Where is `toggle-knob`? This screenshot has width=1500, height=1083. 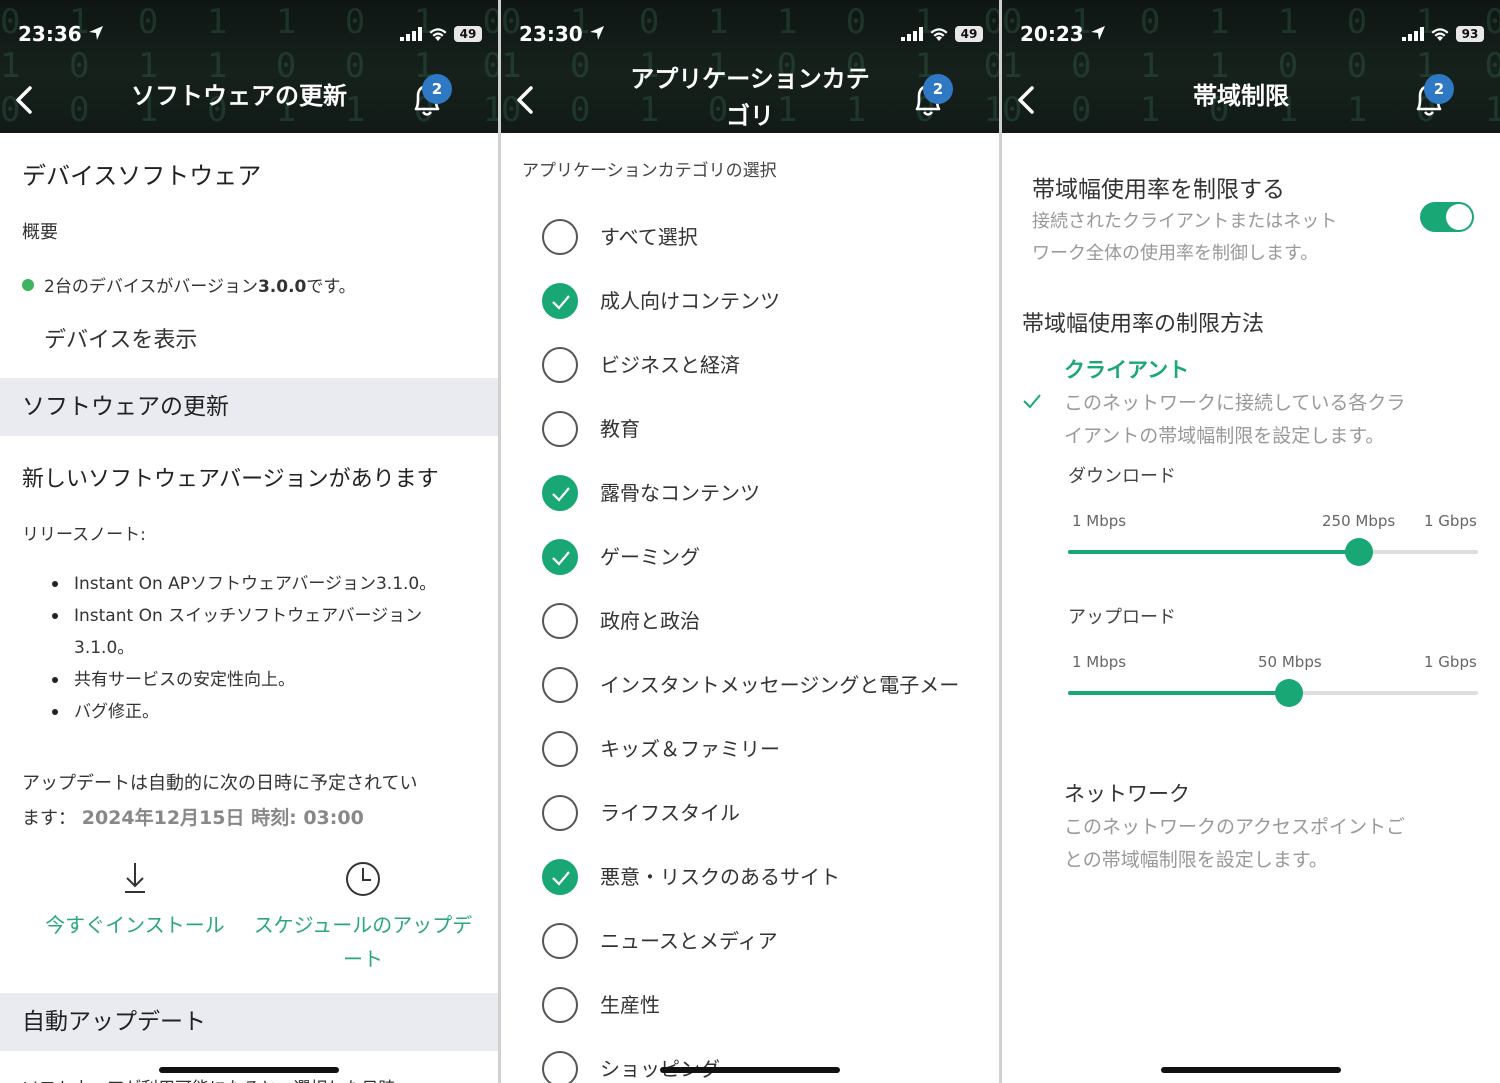 toggle-knob is located at coordinates (1459, 217).